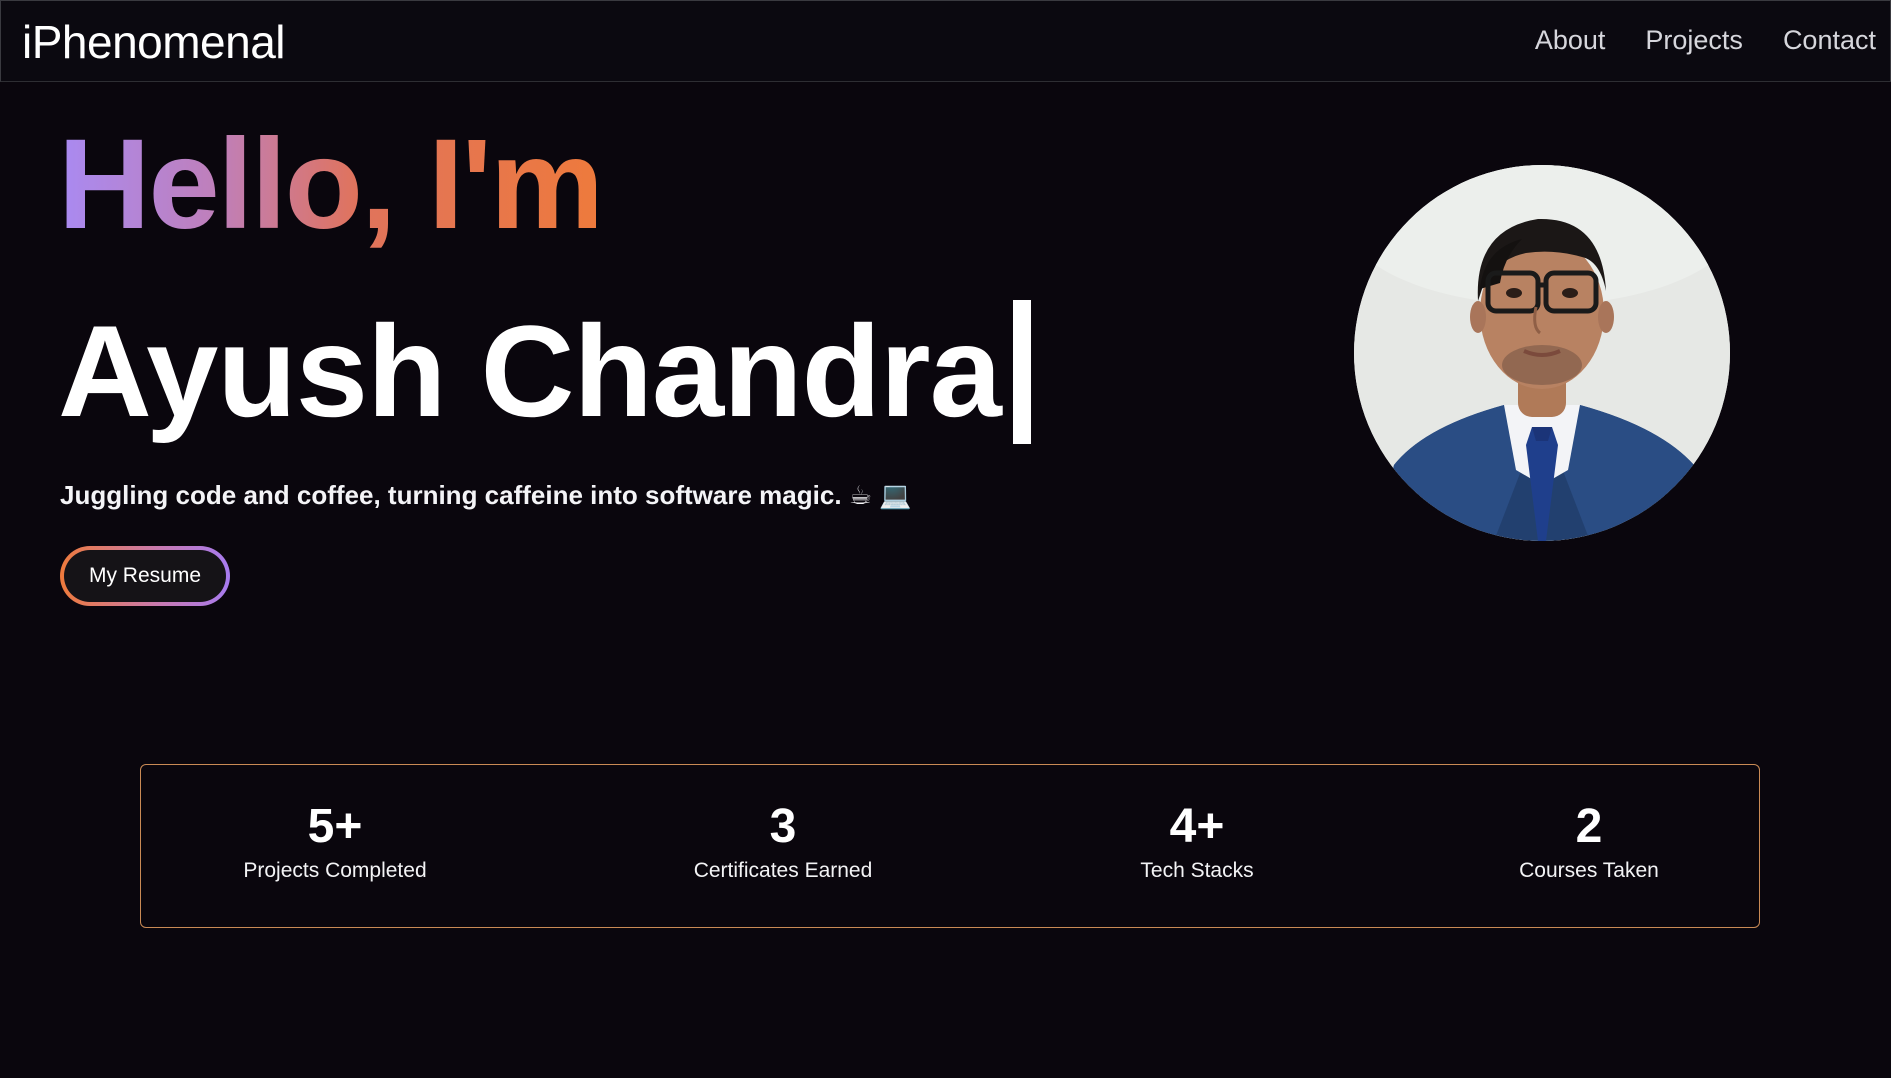  I want to click on profile-avatar, so click(1542, 353).